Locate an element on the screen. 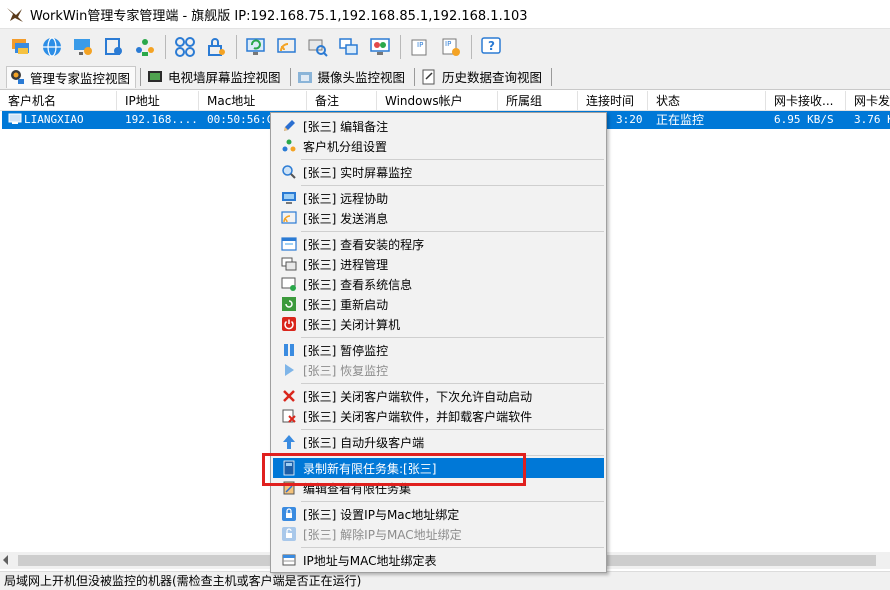 This screenshot has height=590, width=890. highlight-annotation-box is located at coordinates (394, 469).